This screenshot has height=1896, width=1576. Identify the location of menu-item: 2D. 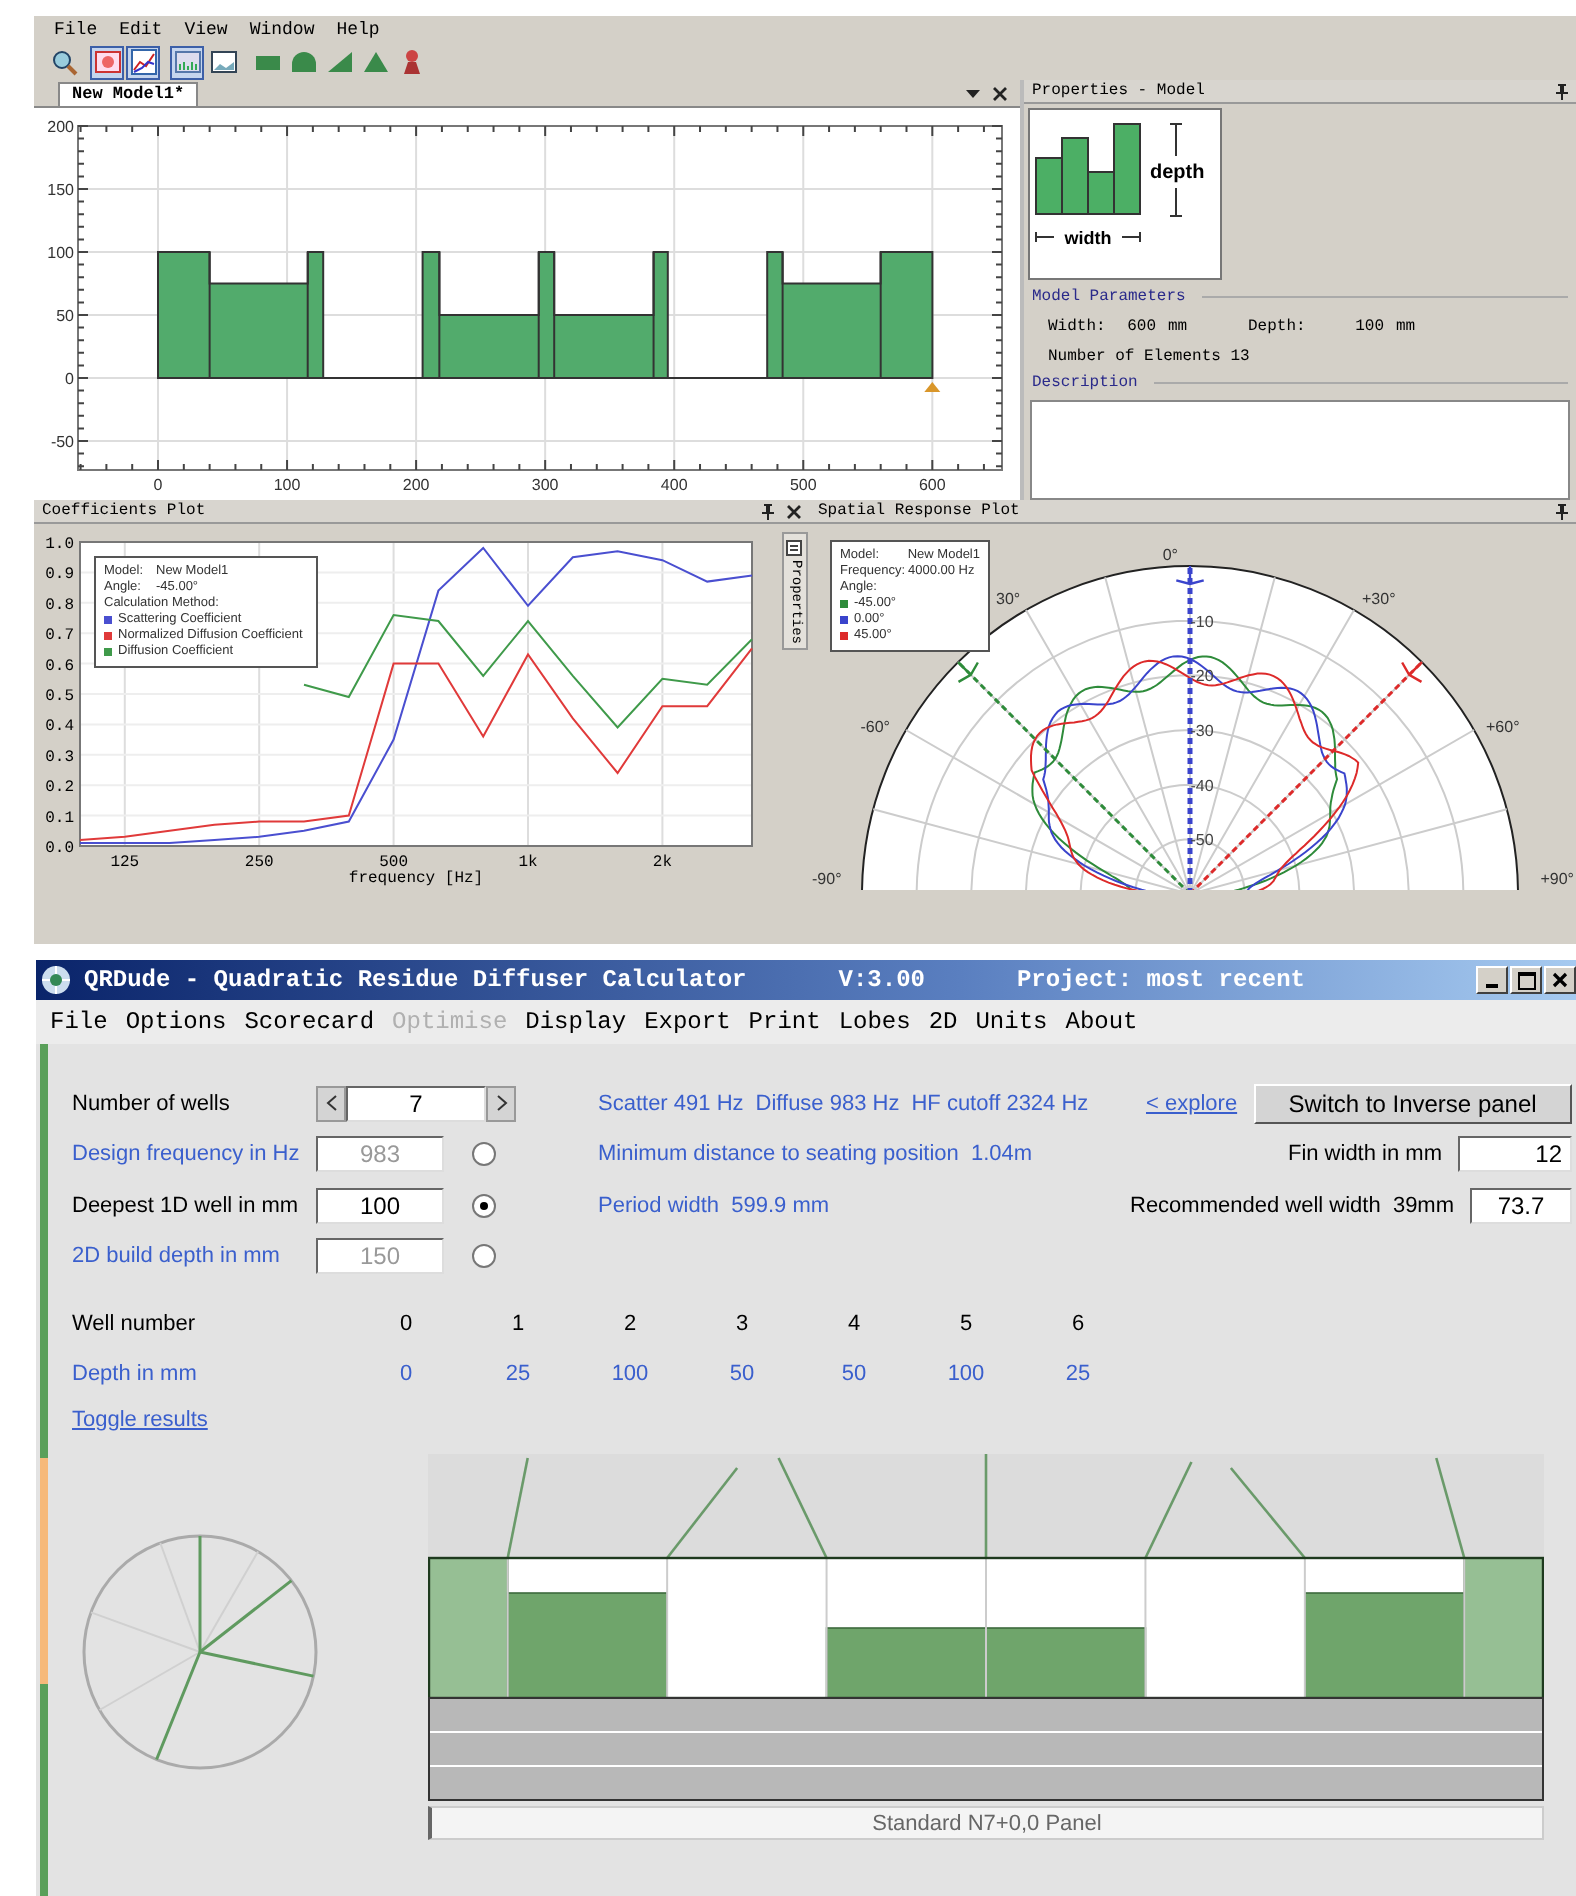
(943, 1022).